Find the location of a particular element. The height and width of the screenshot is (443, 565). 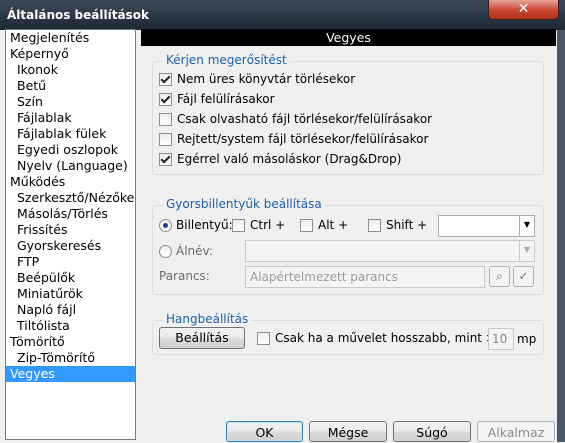

tree-item: Frissítés is located at coordinates (70, 230).